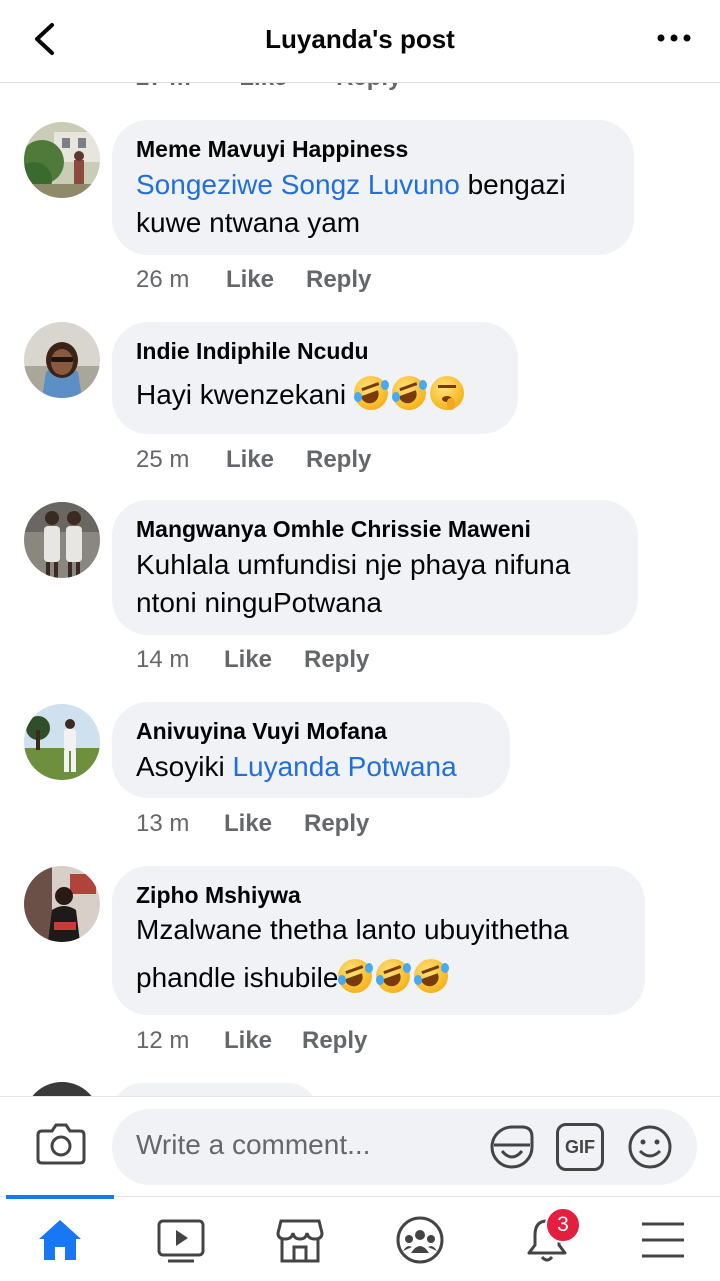 The width and height of the screenshot is (720, 1281). What do you see at coordinates (60, 1197) in the screenshot?
I see `active-tab-indicator` at bounding box center [60, 1197].